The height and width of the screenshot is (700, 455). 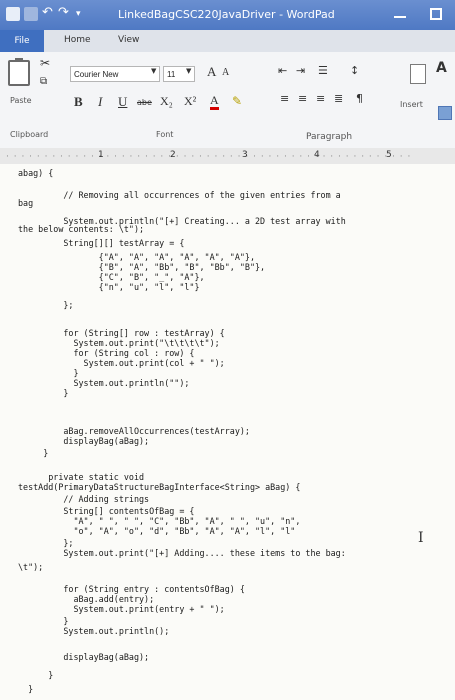 I want to click on font-color-button: A, so click(x=214, y=102).